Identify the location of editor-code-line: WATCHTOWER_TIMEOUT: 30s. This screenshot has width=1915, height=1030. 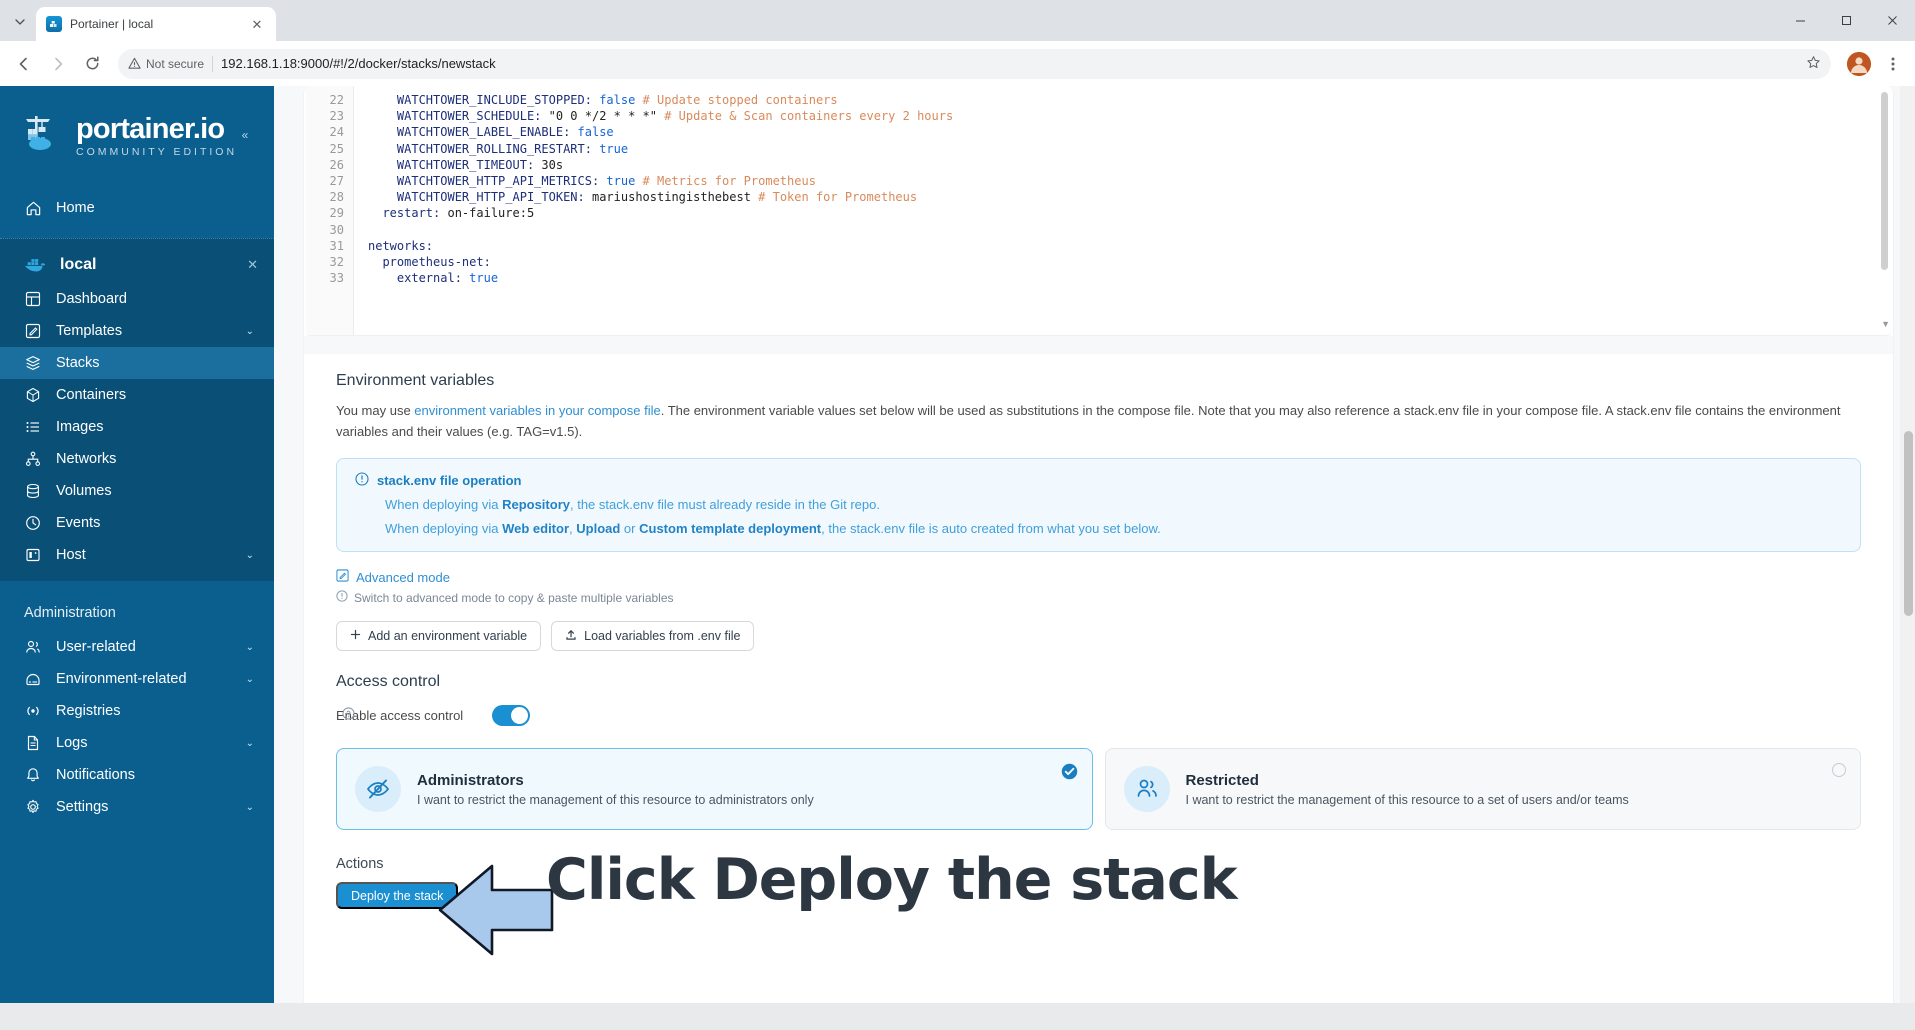
(1129, 165).